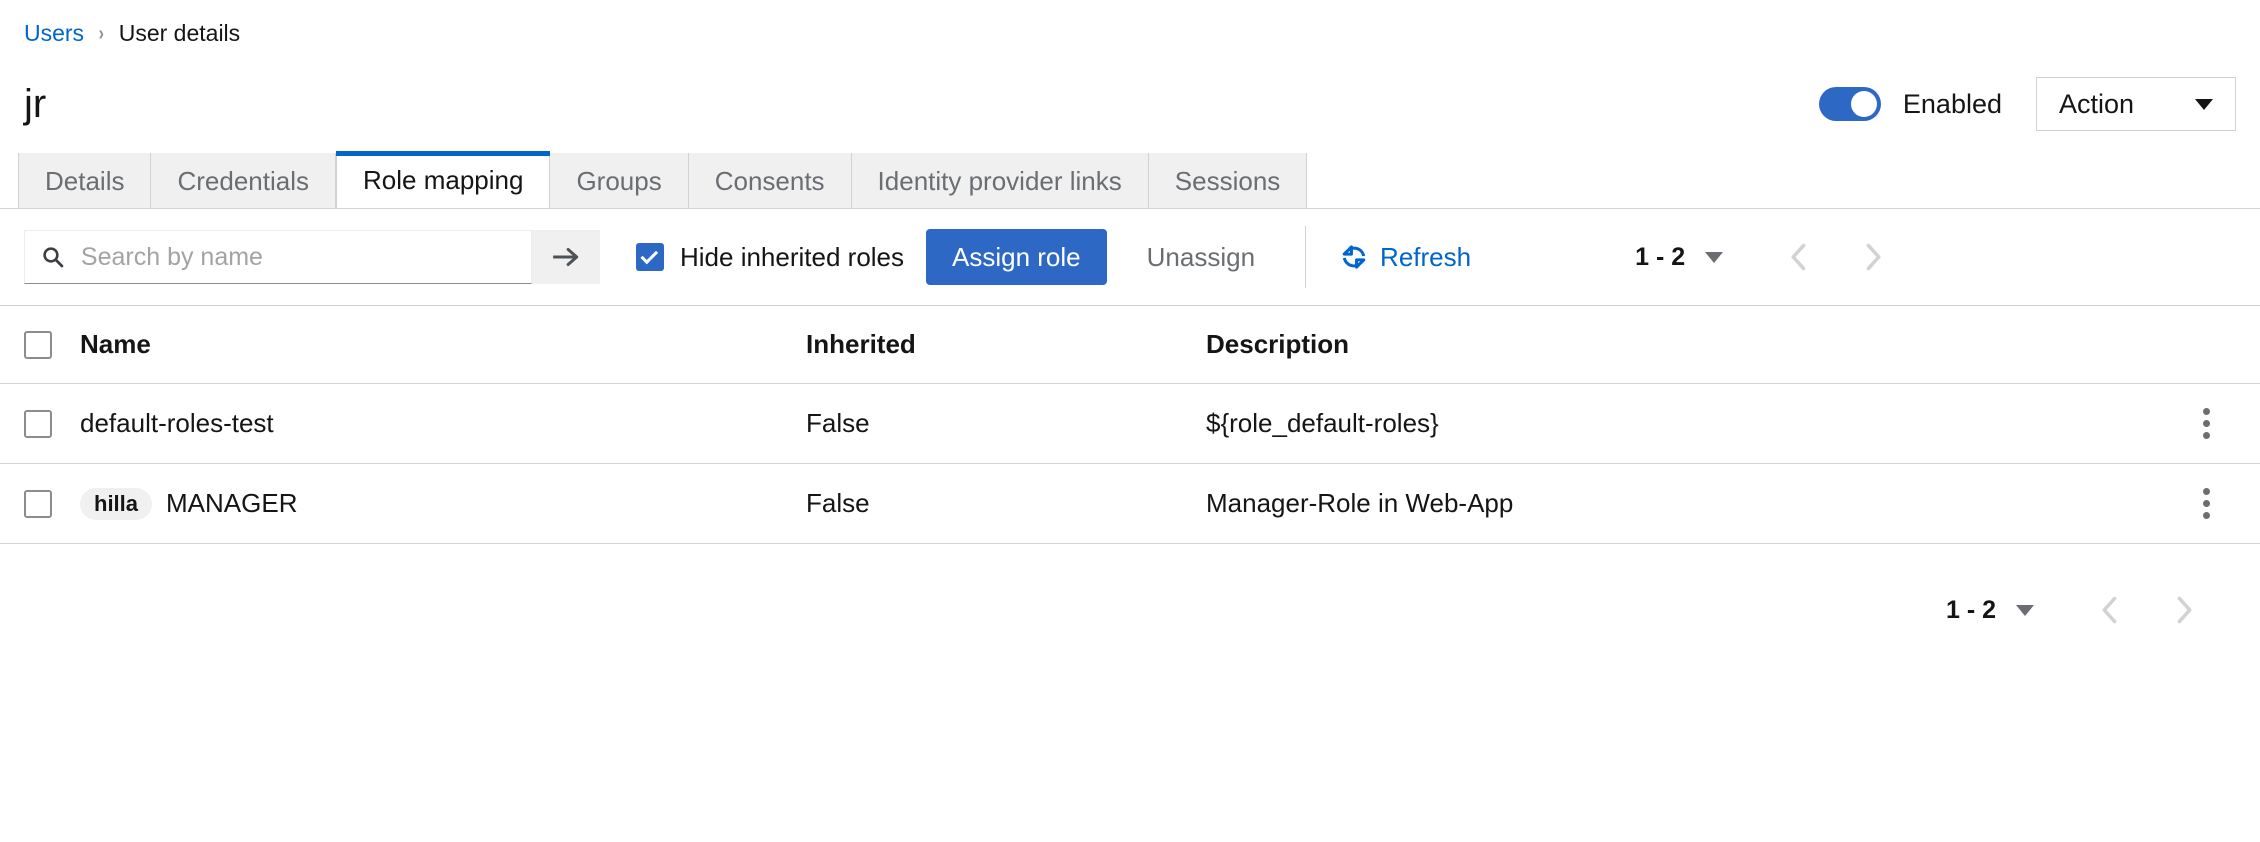 The height and width of the screenshot is (842, 2260). I want to click on breadcrumb: Users › User details, so click(1130, 22).